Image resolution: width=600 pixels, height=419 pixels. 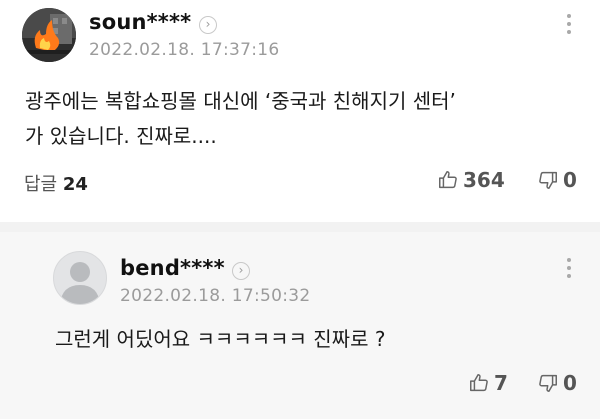 I want to click on reply-label: 답글, so click(x=41, y=184).